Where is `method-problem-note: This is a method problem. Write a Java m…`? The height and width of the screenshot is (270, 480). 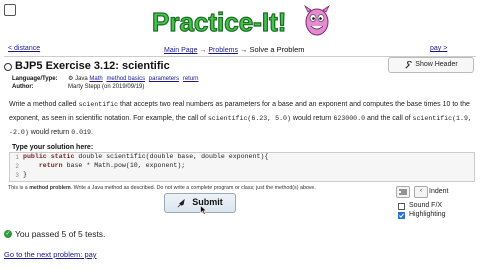 method-problem-note: This is a method problem. Write a Java m… is located at coordinates (162, 188).